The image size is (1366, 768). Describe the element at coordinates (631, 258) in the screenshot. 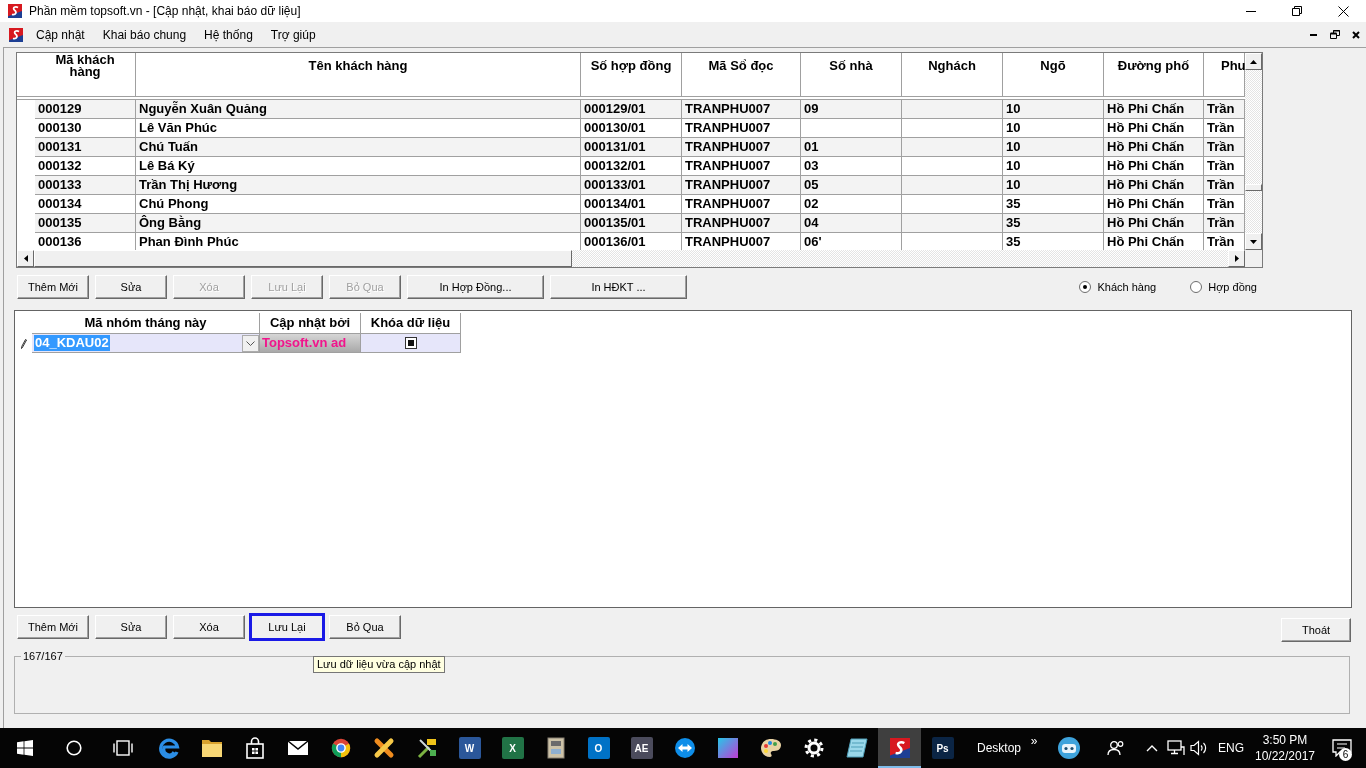

I see `horizontal-scrollbar` at that location.